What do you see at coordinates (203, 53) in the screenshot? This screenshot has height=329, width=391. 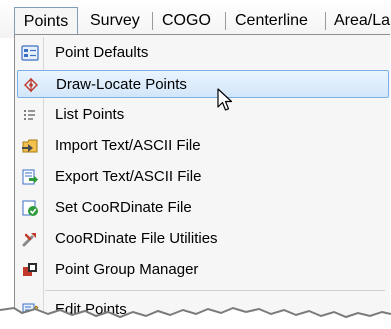 I see `menu-item-point-defaults: Point Defaults` at bounding box center [203, 53].